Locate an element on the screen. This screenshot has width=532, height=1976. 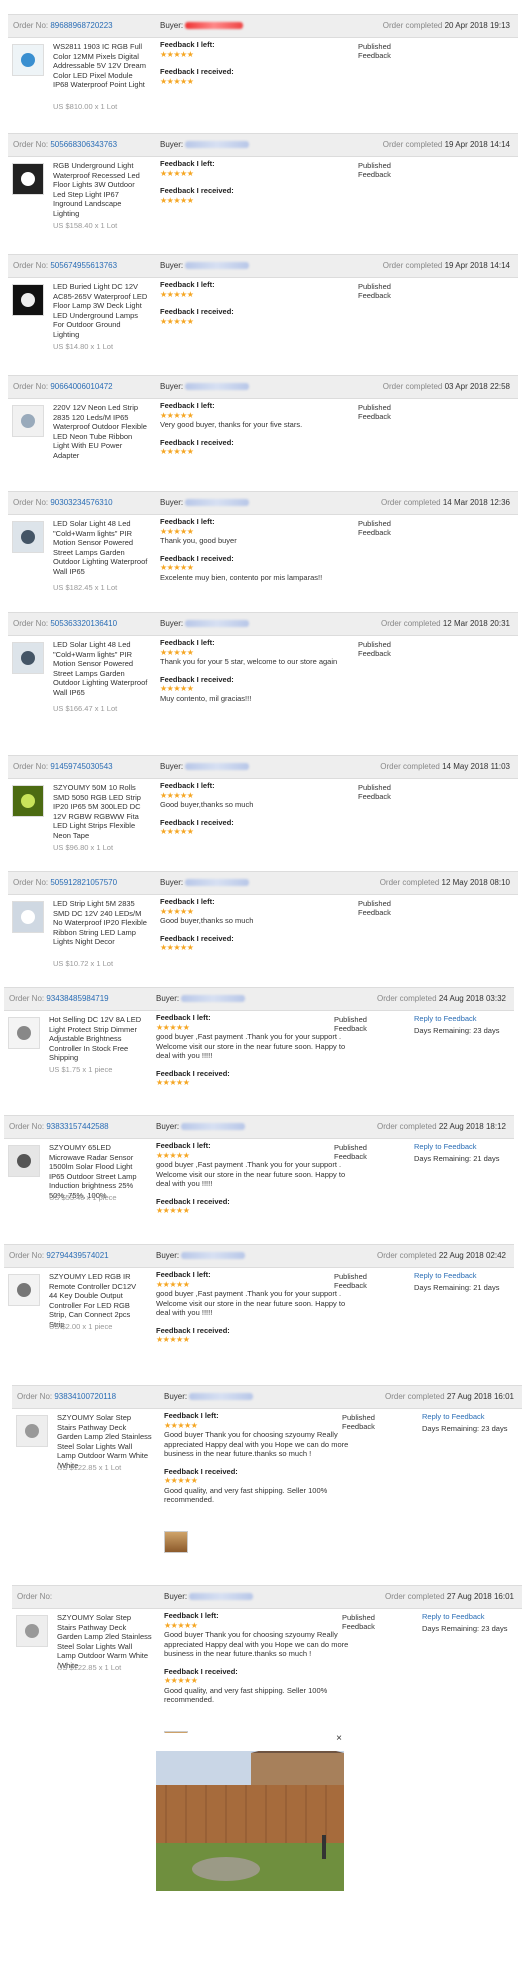
product-price: US $1.75 x 1 piece is located at coordinates (81, 1069).